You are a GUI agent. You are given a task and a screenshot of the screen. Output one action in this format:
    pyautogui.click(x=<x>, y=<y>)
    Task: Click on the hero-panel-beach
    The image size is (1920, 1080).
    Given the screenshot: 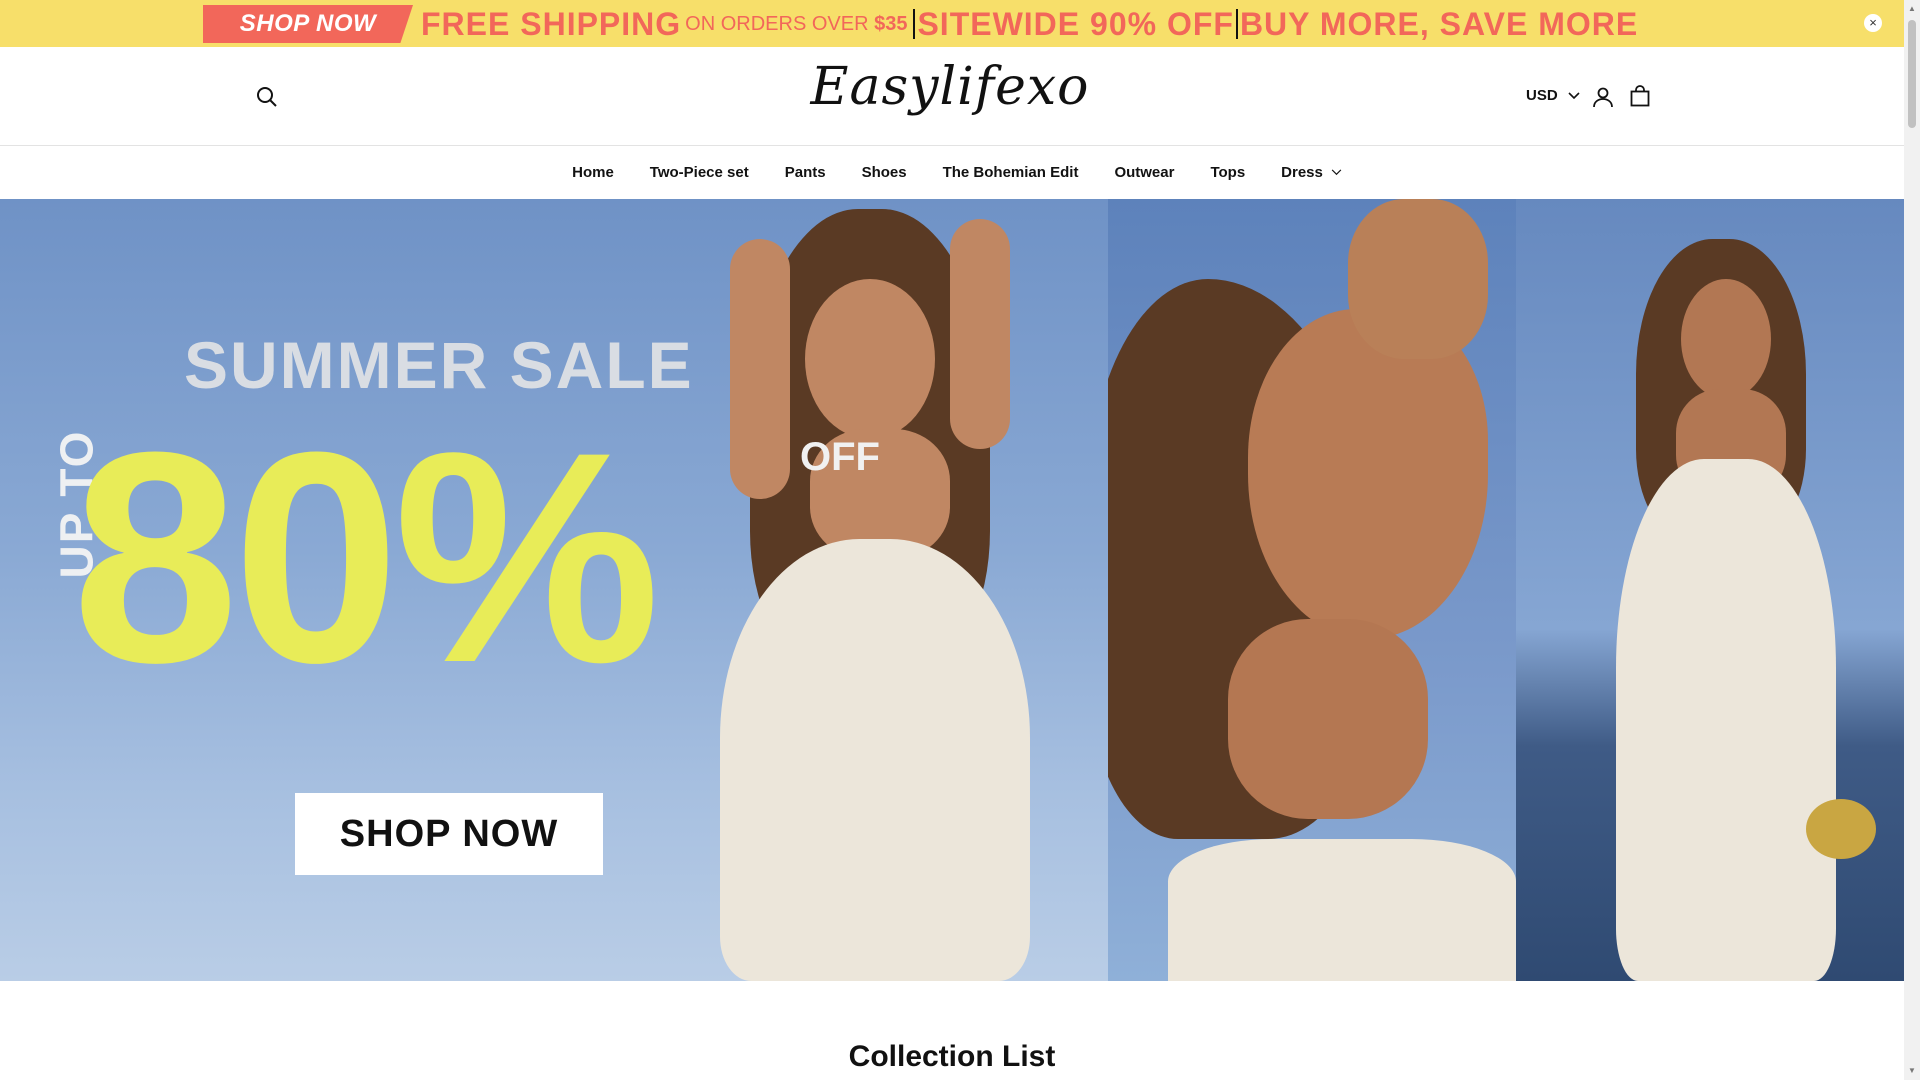 What is the action you would take?
    pyautogui.click(x=1710, y=590)
    